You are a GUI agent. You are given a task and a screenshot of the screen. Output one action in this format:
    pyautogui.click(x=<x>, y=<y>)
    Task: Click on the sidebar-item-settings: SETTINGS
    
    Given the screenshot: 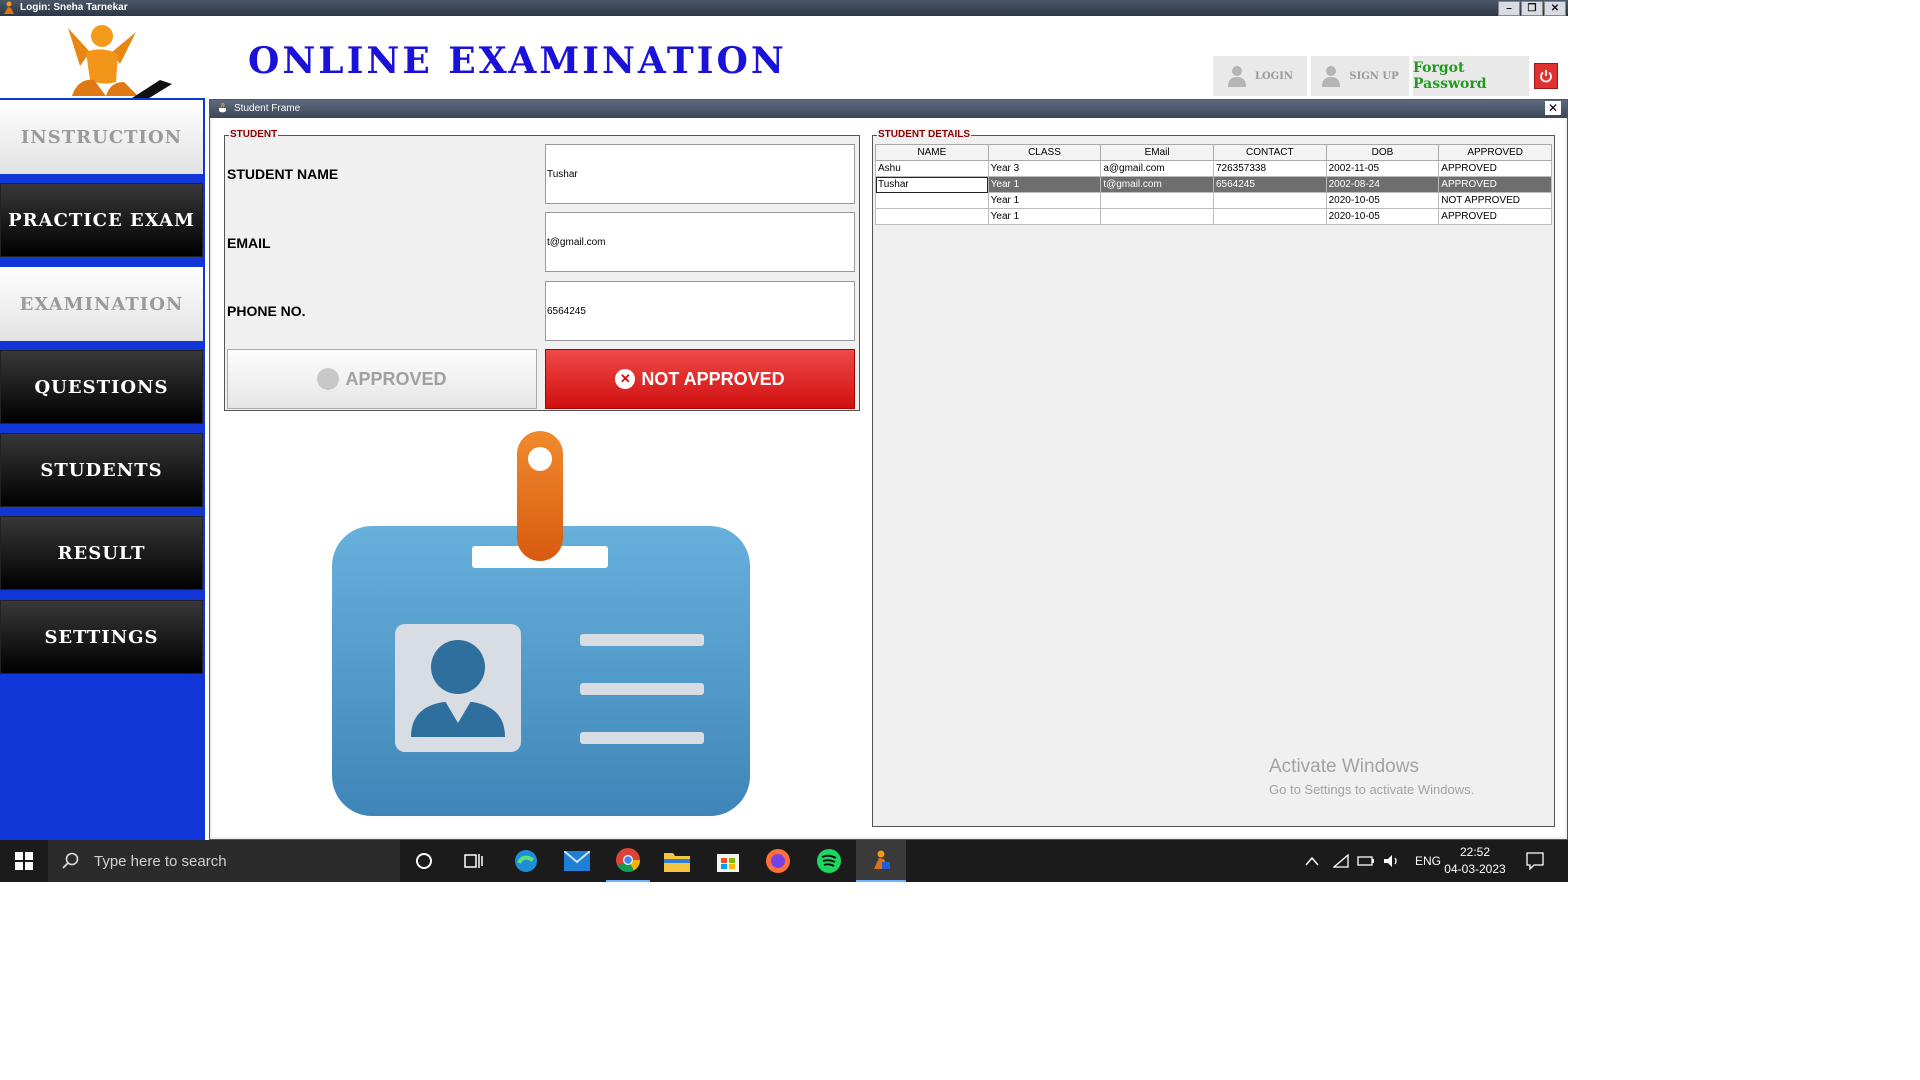 What is the action you would take?
    pyautogui.click(x=101, y=637)
    